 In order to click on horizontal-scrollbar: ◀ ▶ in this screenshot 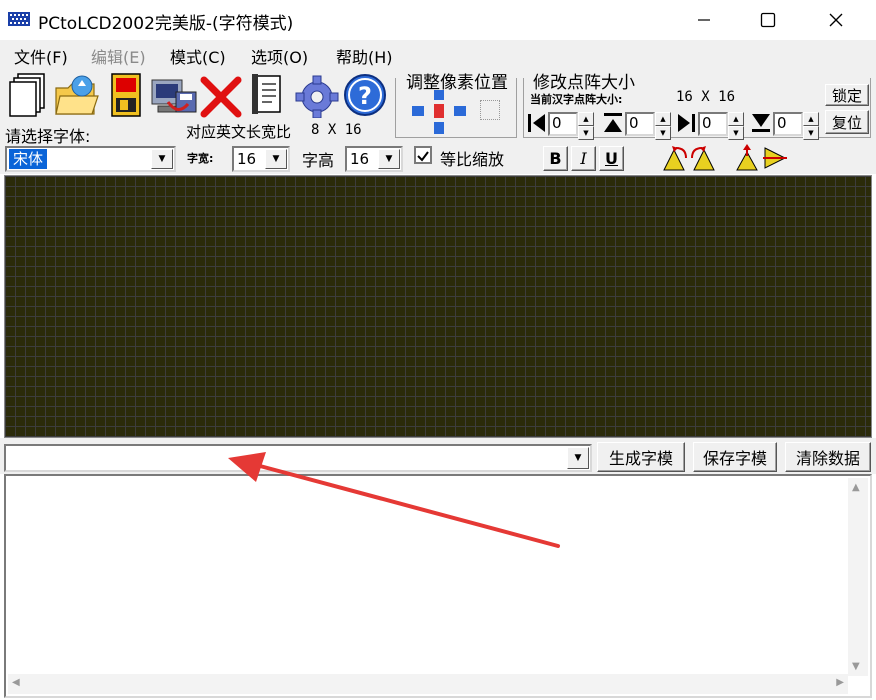, I will do `click(428, 684)`.